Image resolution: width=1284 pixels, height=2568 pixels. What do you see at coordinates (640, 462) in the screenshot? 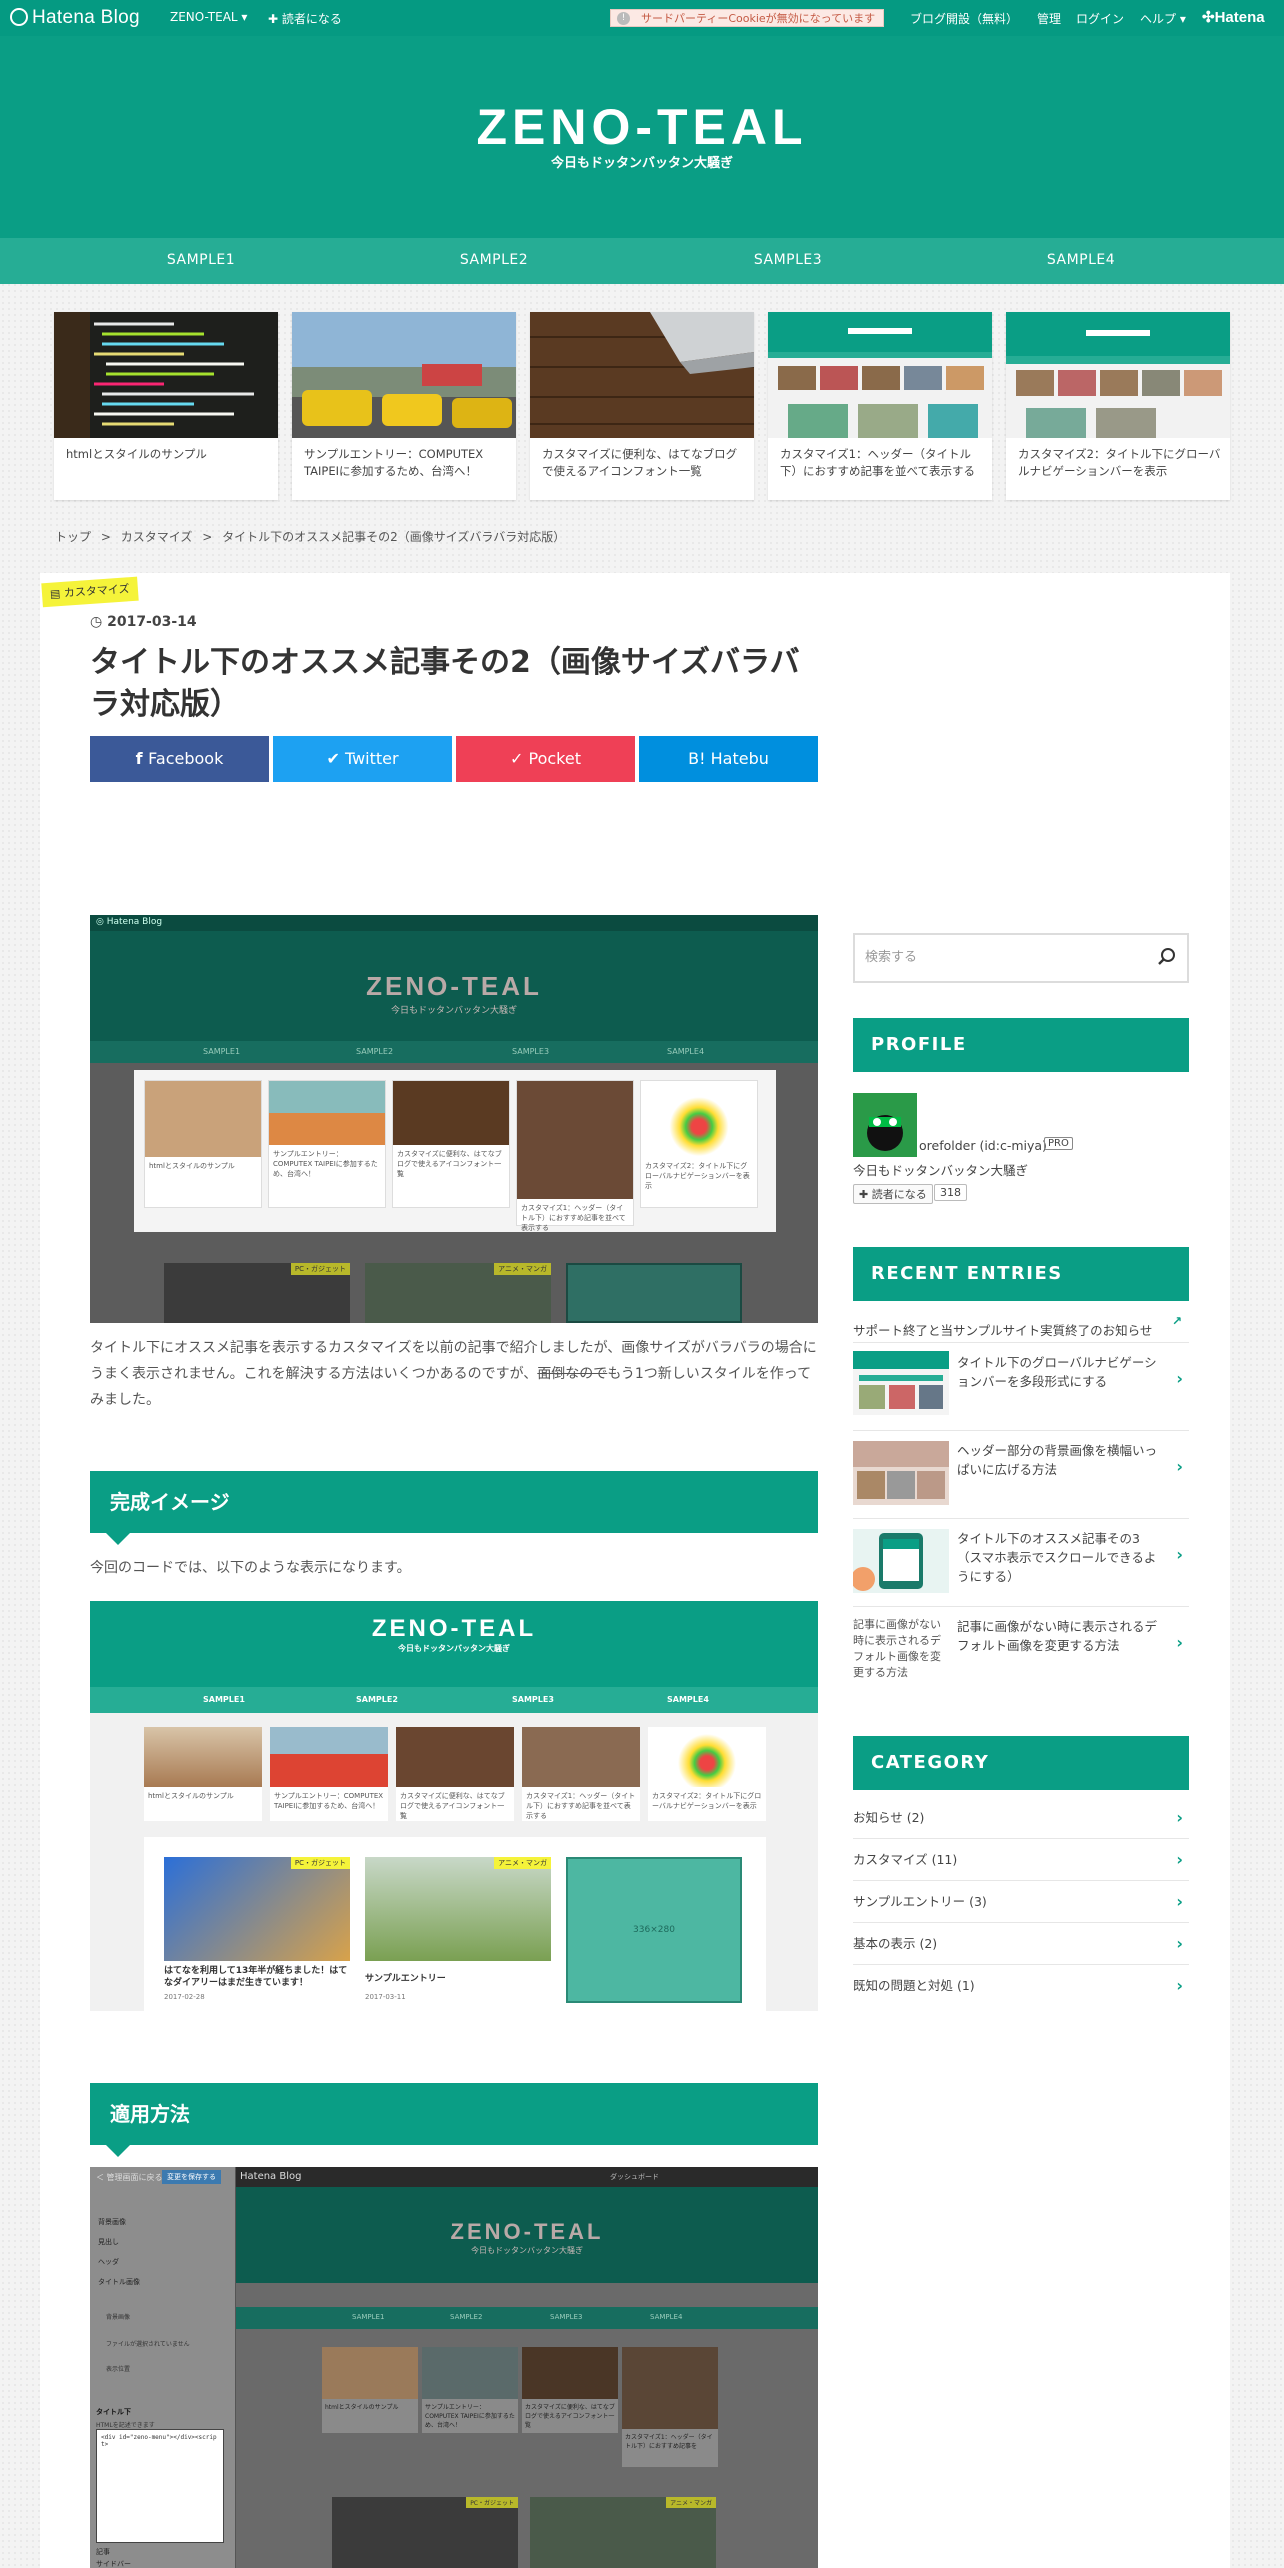
I see `card-caption: カスタマイズに便利な、はてなブログで使えるアイコンフォント一覧` at bounding box center [640, 462].